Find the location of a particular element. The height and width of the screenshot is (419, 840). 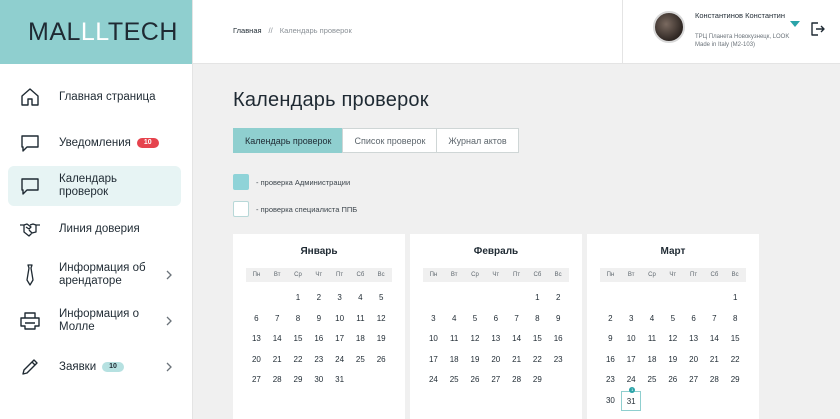

sidebar-item-tenant-info: Информация об арендаторе is located at coordinates (94, 275).